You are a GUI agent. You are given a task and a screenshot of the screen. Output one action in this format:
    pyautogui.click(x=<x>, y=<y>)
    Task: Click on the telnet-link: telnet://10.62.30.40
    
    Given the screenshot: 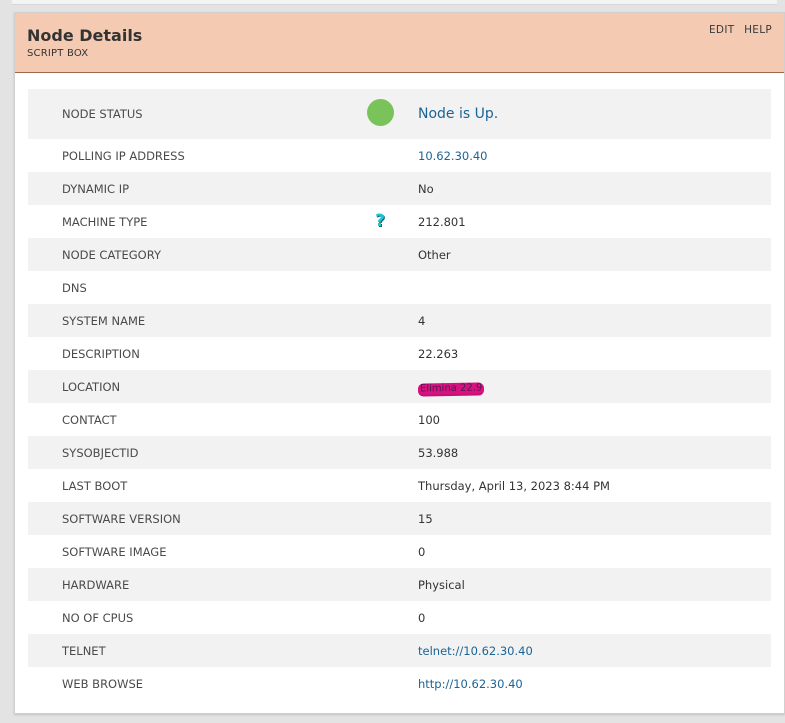 What is the action you would take?
    pyautogui.click(x=594, y=650)
    